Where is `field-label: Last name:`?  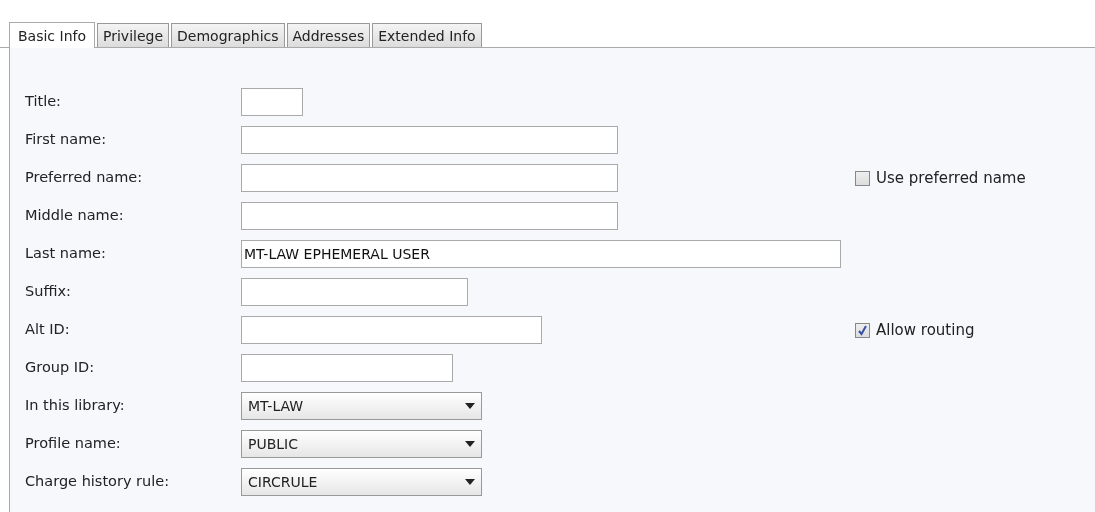 field-label: Last name: is located at coordinates (66, 254).